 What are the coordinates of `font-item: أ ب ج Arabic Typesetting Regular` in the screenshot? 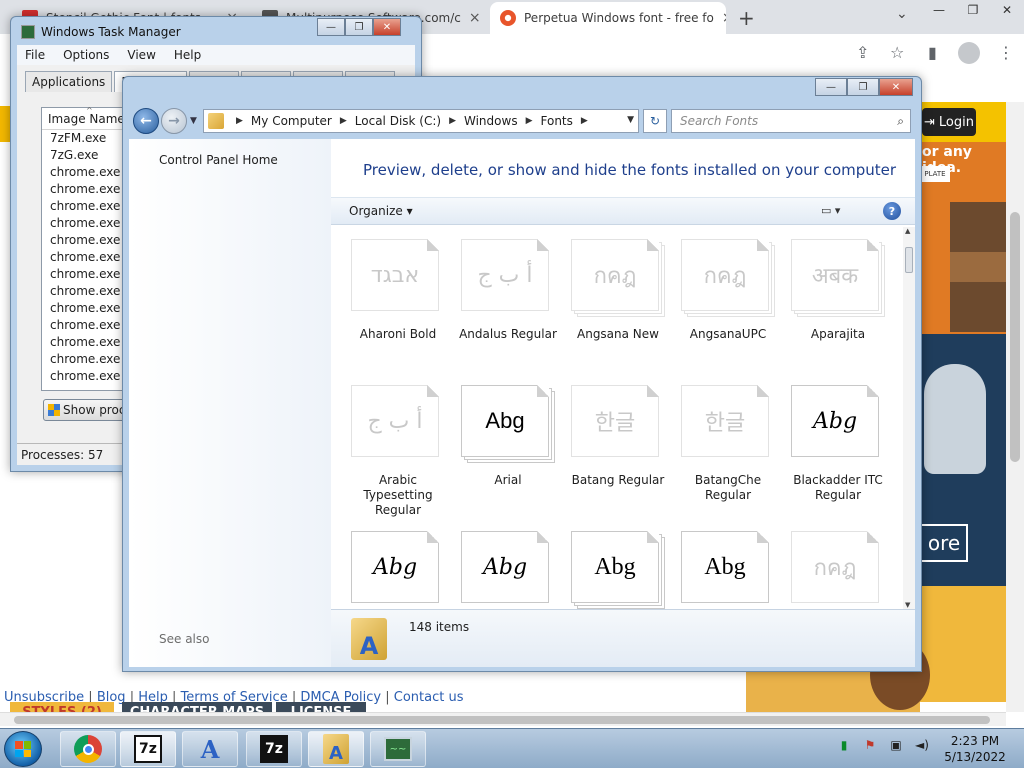 It's located at (398, 451).